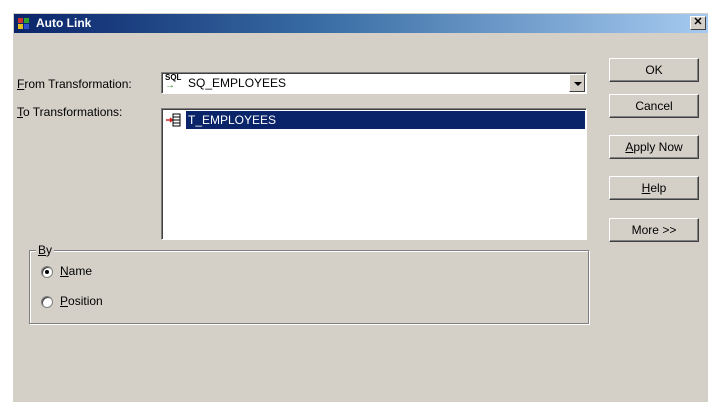 This screenshot has height=402, width=708. What do you see at coordinates (45, 250) in the screenshot?
I see `by-group-legend: By` at bounding box center [45, 250].